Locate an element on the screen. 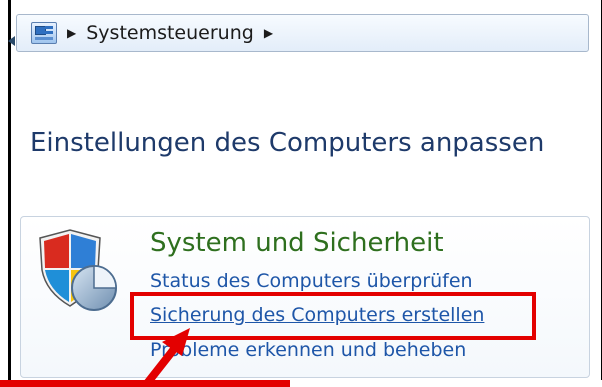 The width and height of the screenshot is (602, 387). annotation-arrow is located at coordinates (145, 357).